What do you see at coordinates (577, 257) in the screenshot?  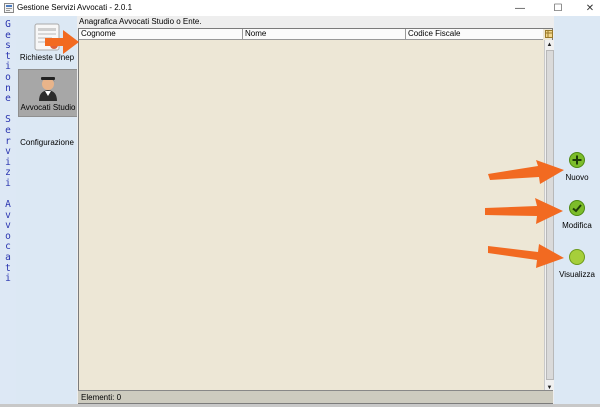 I see `view-icon` at bounding box center [577, 257].